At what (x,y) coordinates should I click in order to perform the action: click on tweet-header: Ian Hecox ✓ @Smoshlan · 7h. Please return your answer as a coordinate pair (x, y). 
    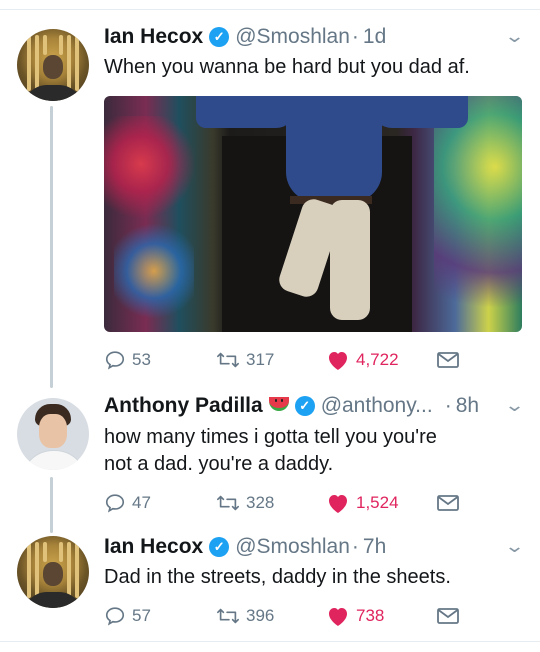
    Looking at the image, I should click on (245, 547).